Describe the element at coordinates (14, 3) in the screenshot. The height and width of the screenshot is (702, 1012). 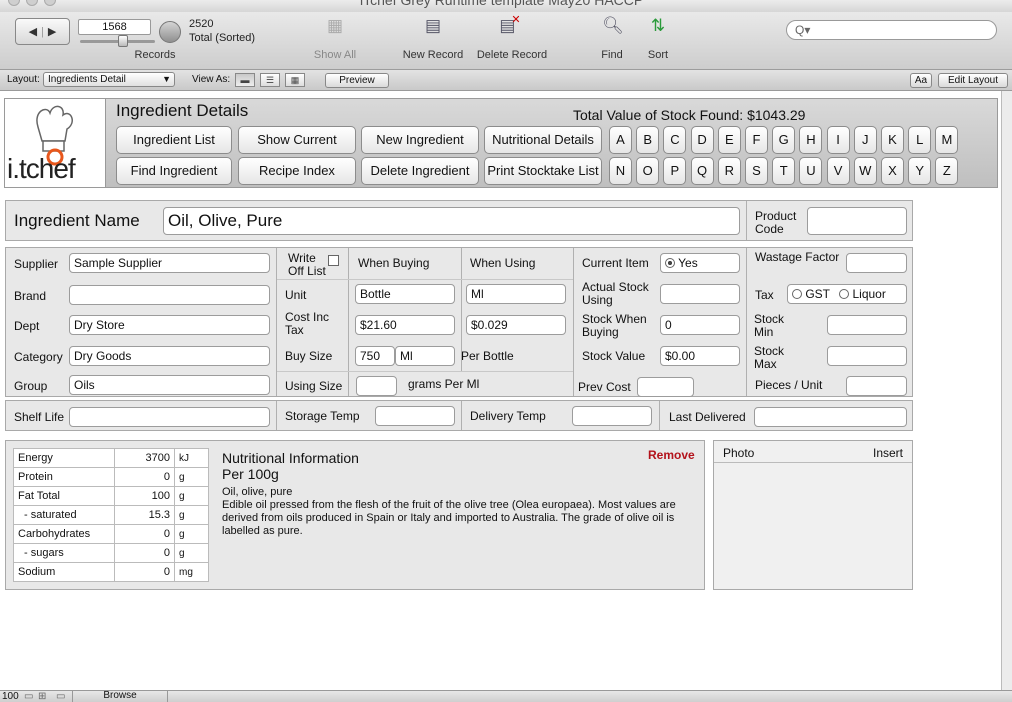
I see `close-window-icon` at that location.